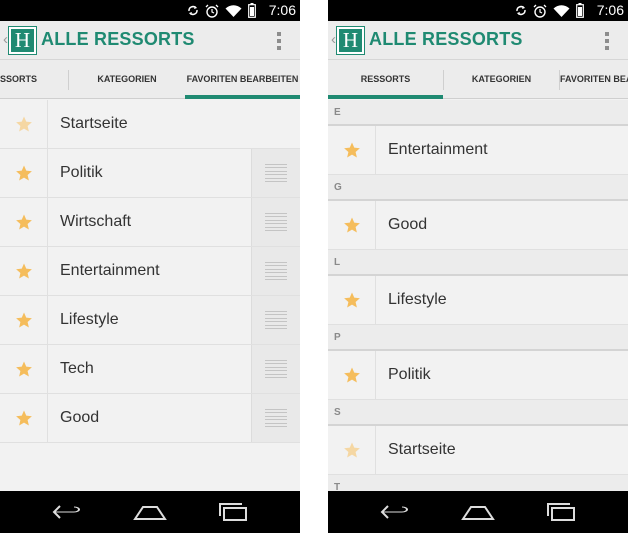 The image size is (628, 533). Describe the element at coordinates (478, 188) in the screenshot. I see `section-header: G` at that location.